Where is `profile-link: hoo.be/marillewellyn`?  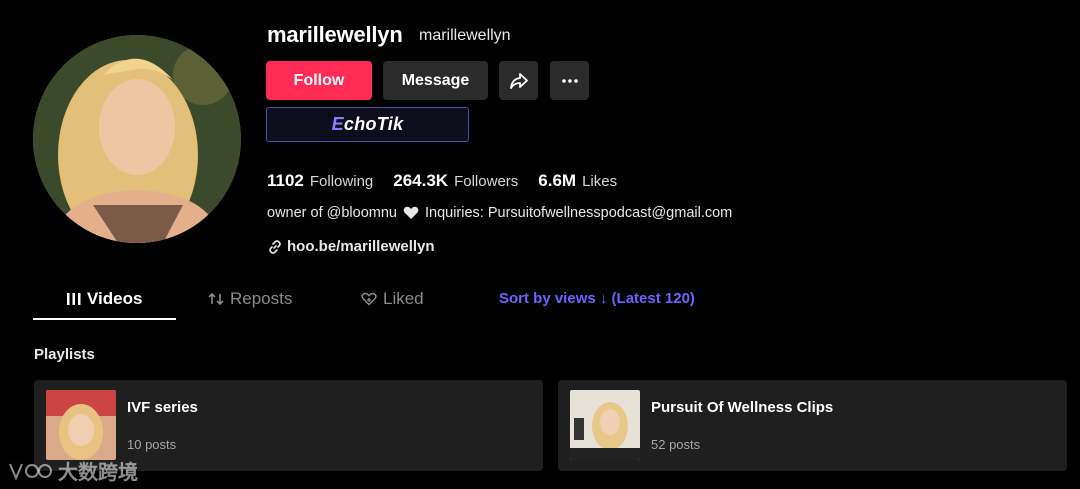 profile-link: hoo.be/marillewellyn is located at coordinates (351, 246).